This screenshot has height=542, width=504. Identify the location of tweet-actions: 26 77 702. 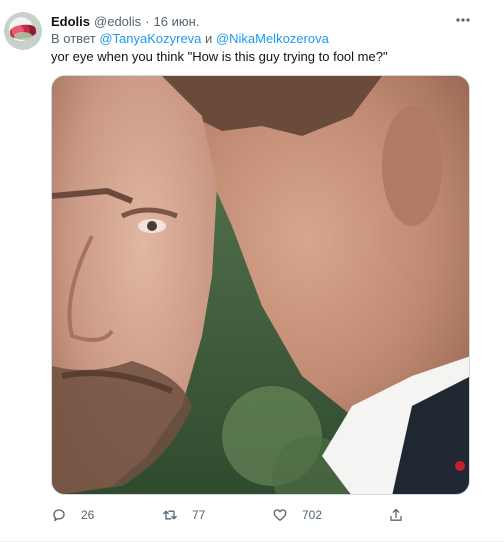
(261, 515).